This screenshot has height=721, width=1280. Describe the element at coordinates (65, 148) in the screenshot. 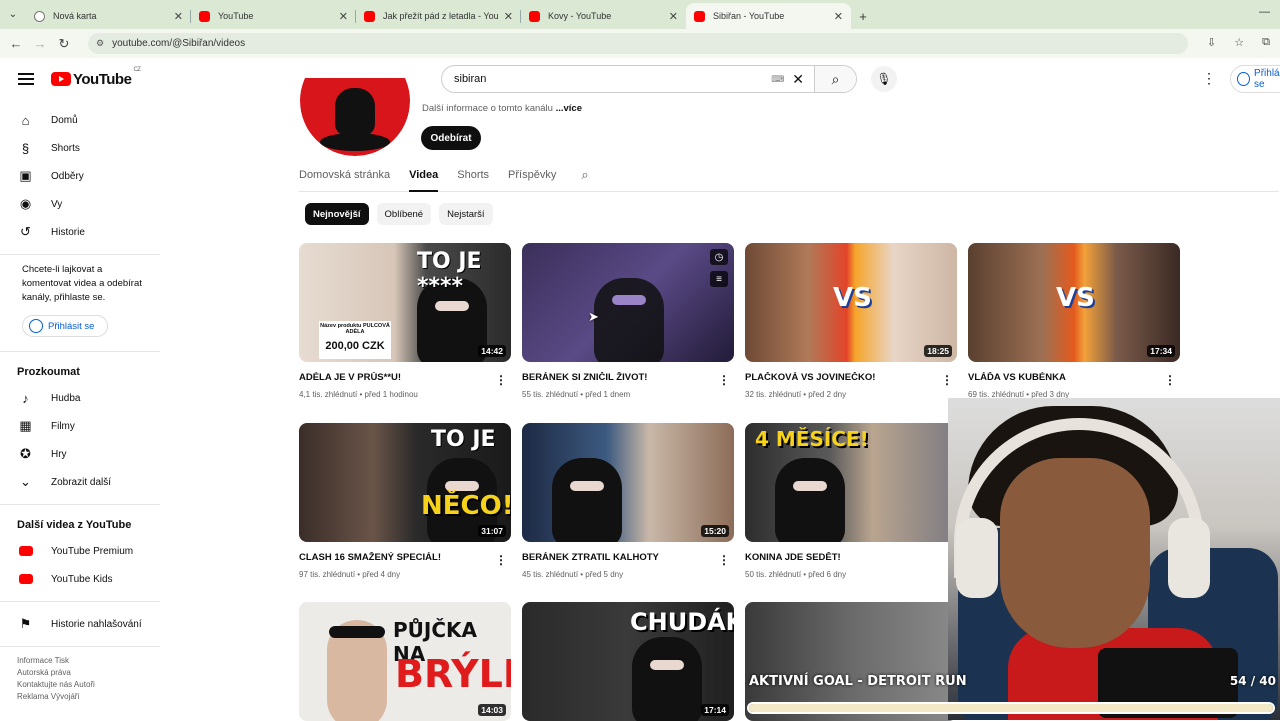

I see `sidebar-item-label: Shorts` at that location.